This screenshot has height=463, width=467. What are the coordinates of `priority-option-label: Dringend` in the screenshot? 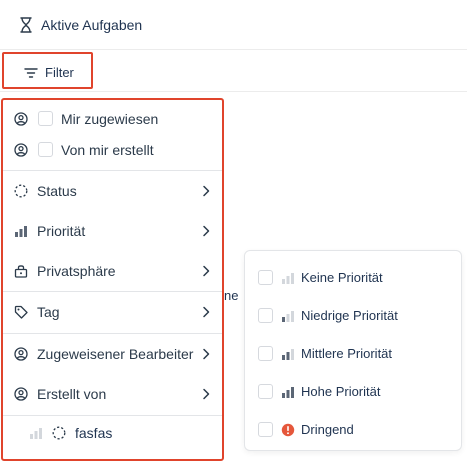 It's located at (327, 429).